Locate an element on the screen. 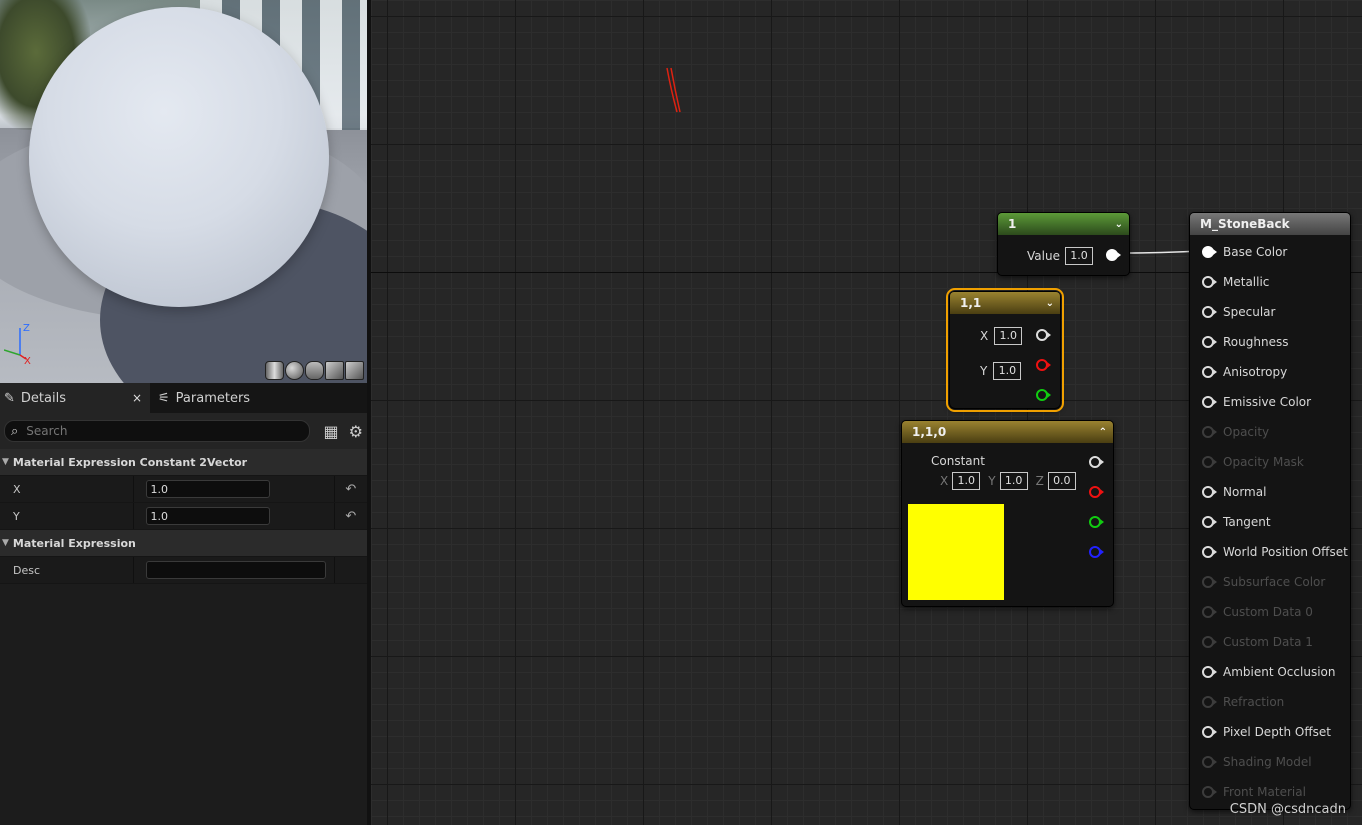 The width and height of the screenshot is (1362, 825). material-result-header: M_StoneBack is located at coordinates (1270, 224).